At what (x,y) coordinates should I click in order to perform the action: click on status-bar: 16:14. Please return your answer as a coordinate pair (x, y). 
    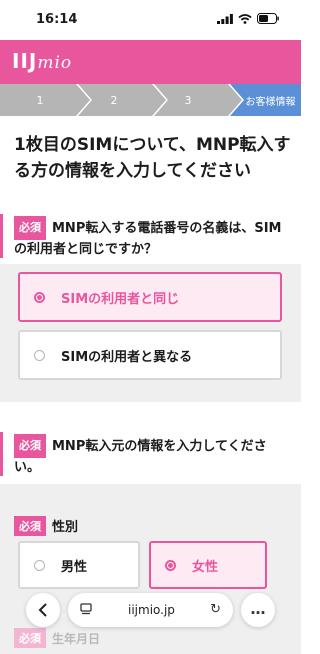
    Looking at the image, I should click on (150, 20).